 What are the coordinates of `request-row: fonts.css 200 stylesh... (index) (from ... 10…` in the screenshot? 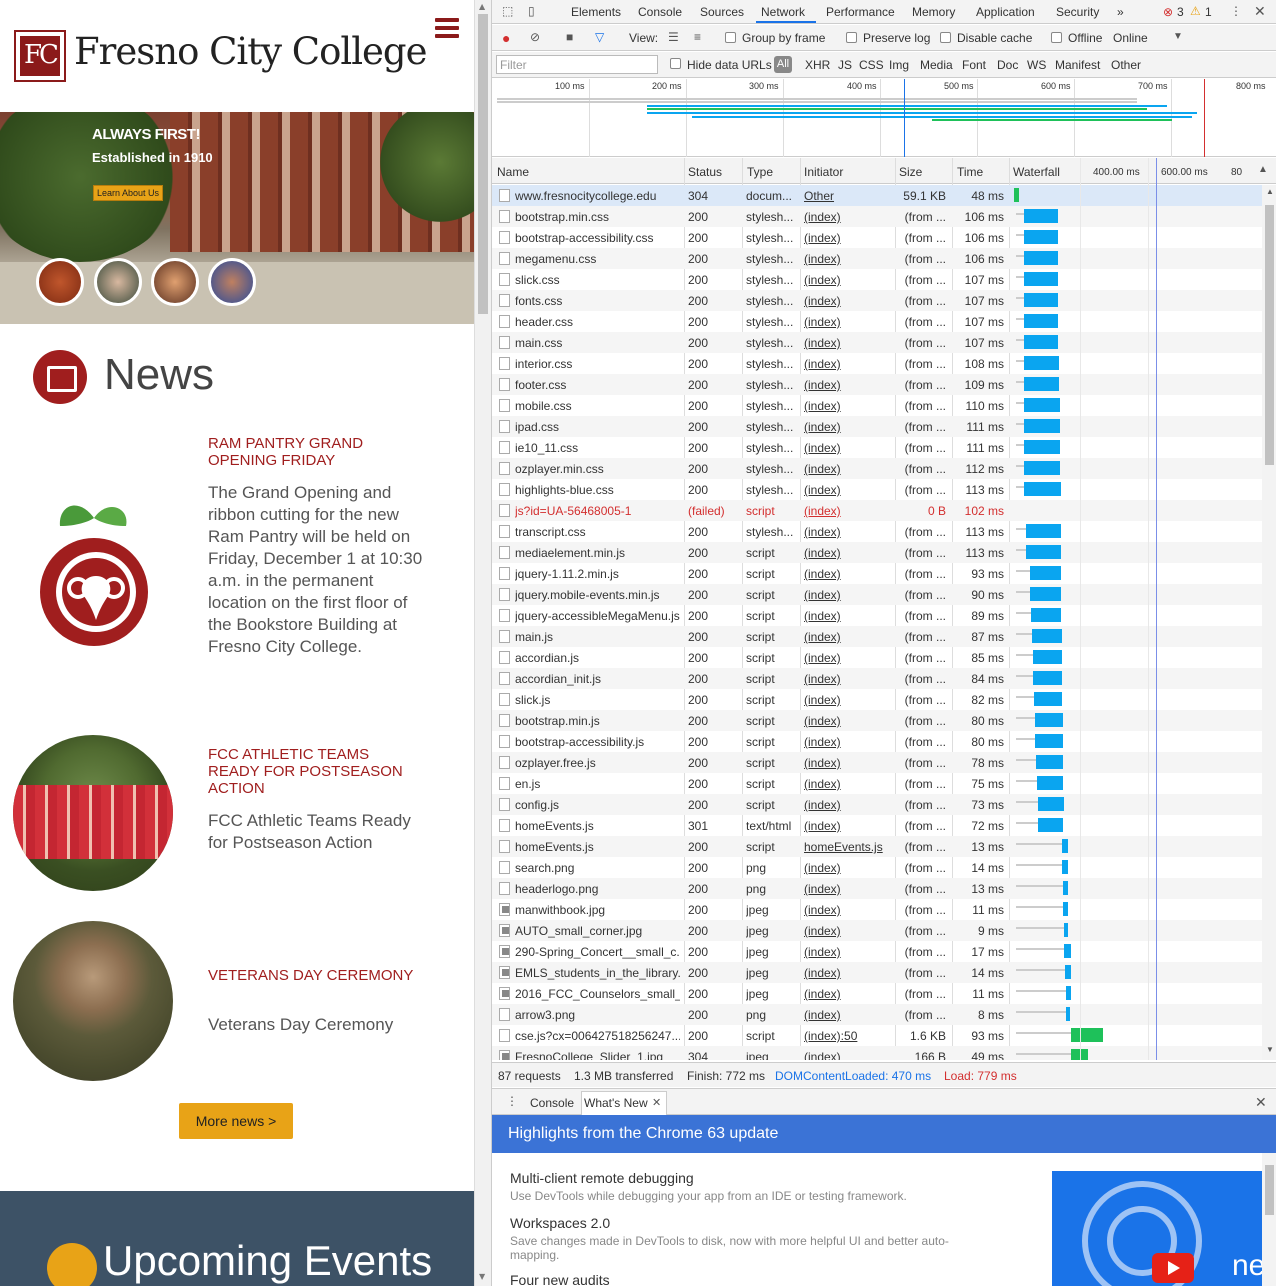 It's located at (877, 300).